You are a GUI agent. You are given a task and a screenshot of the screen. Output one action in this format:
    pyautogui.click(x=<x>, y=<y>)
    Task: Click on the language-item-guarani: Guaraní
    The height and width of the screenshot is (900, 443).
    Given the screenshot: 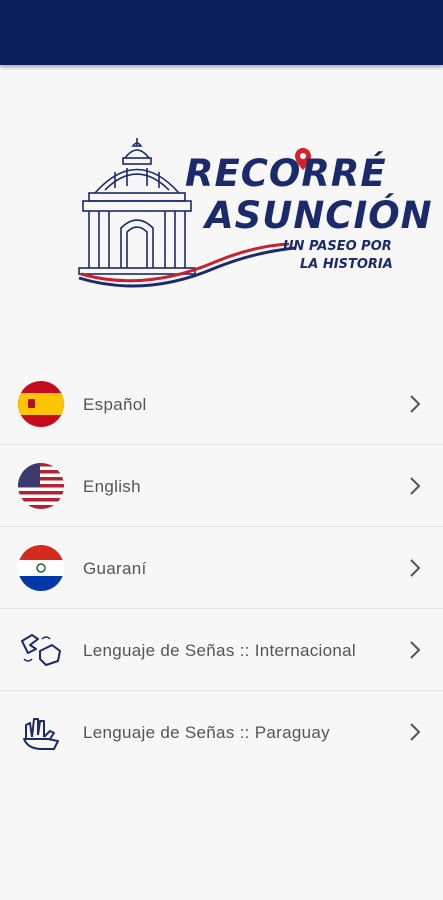 What is the action you would take?
    pyautogui.click(x=221, y=568)
    